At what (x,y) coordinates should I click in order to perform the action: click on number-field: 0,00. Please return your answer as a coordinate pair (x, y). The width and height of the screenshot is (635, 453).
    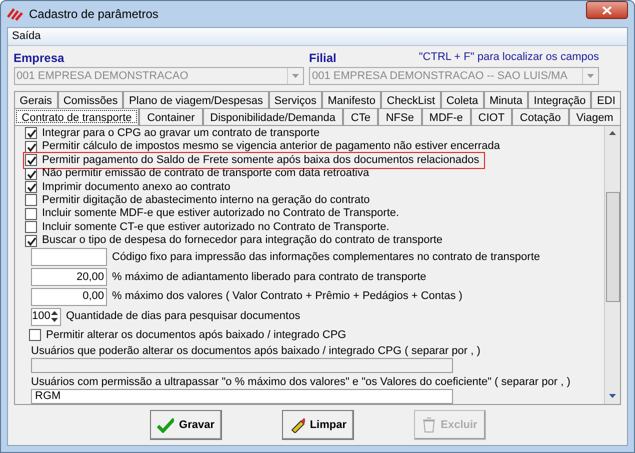
    Looking at the image, I should click on (69, 297).